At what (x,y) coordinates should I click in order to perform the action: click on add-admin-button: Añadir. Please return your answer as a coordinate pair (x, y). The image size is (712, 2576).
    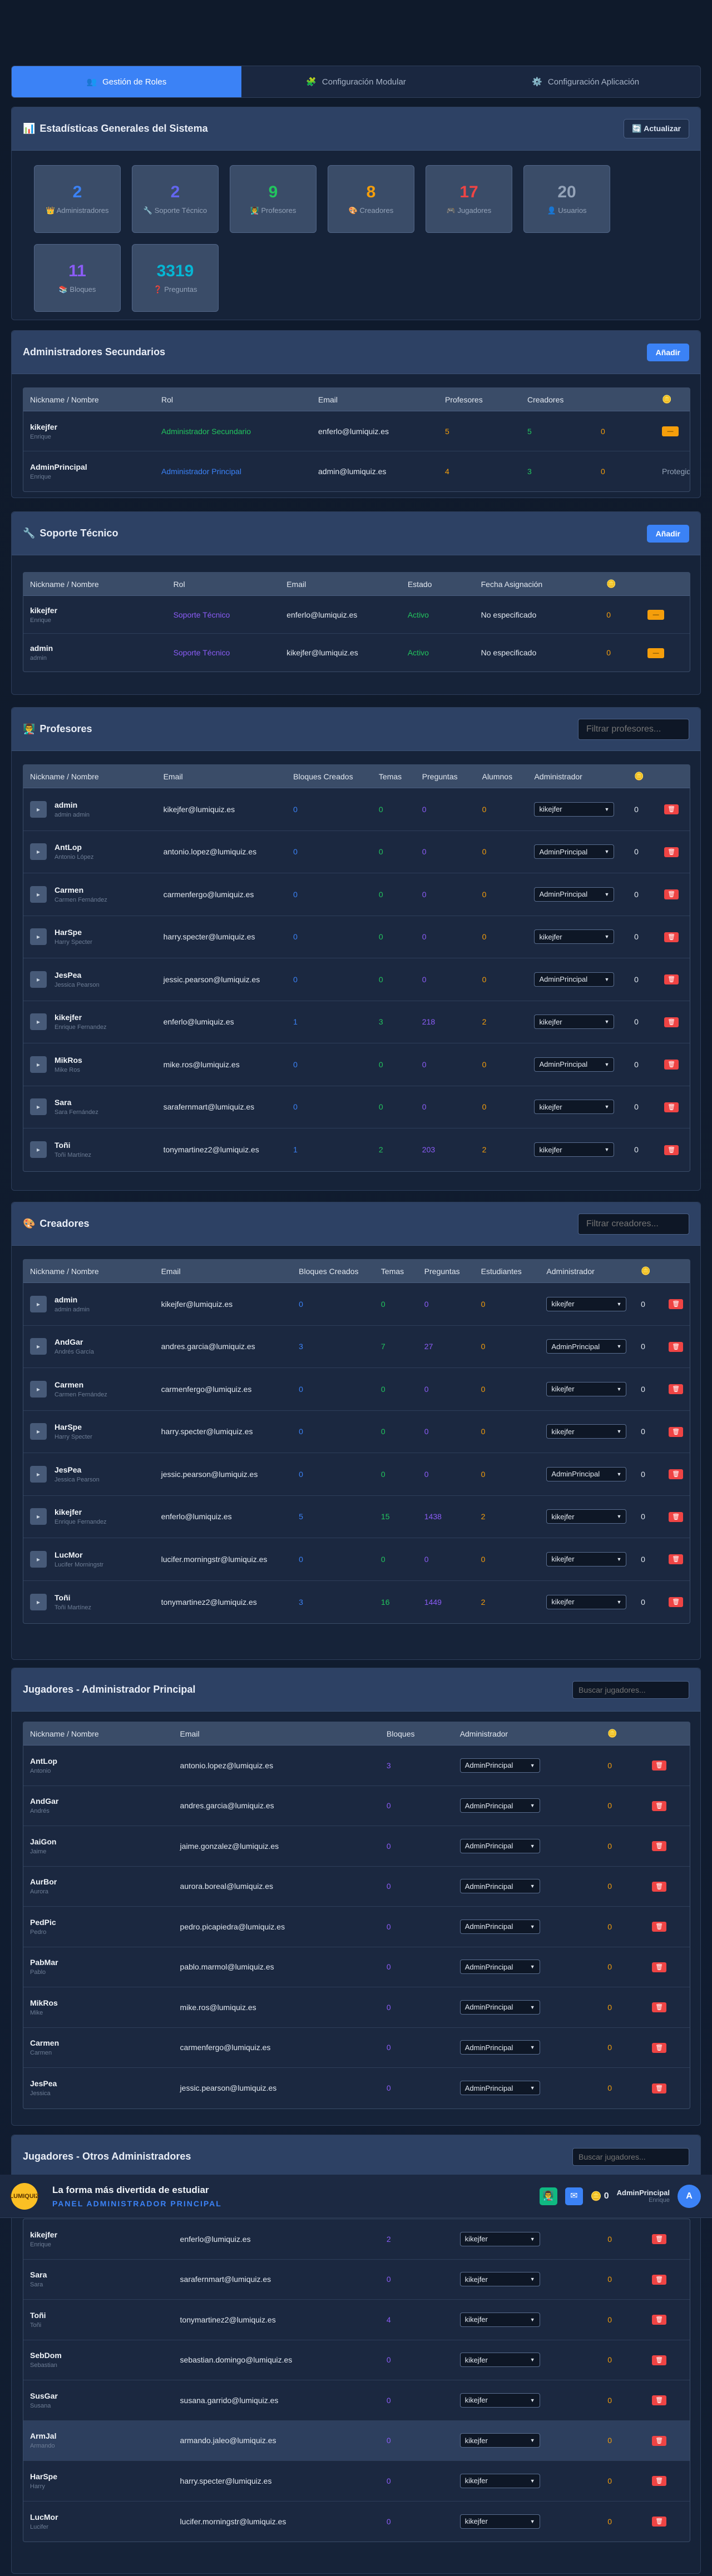
    Looking at the image, I should click on (667, 352).